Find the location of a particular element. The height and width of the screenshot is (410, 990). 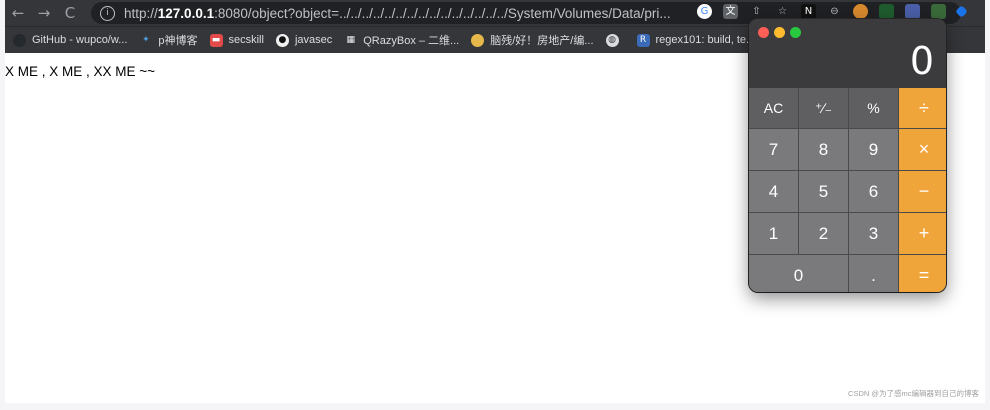

forward-button: → is located at coordinates (44, 13).